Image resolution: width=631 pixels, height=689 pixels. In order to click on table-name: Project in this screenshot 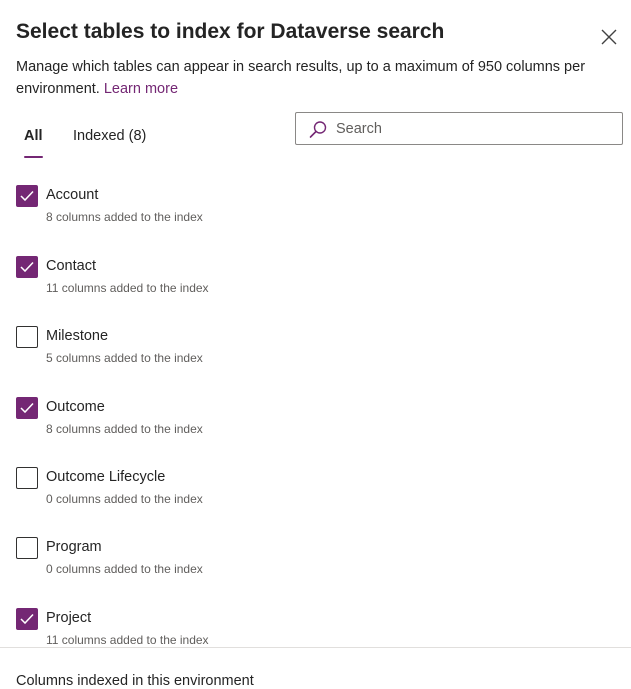, I will do `click(69, 618)`.